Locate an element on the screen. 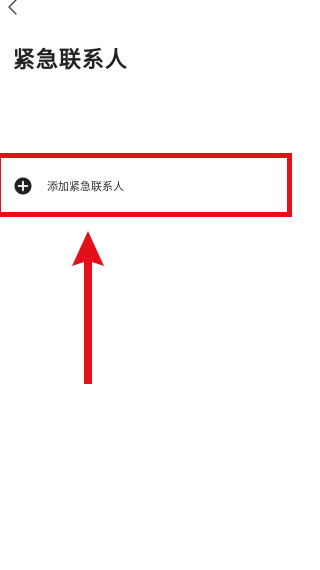 The image size is (320, 570). plus-circle-icon is located at coordinates (23, 186).